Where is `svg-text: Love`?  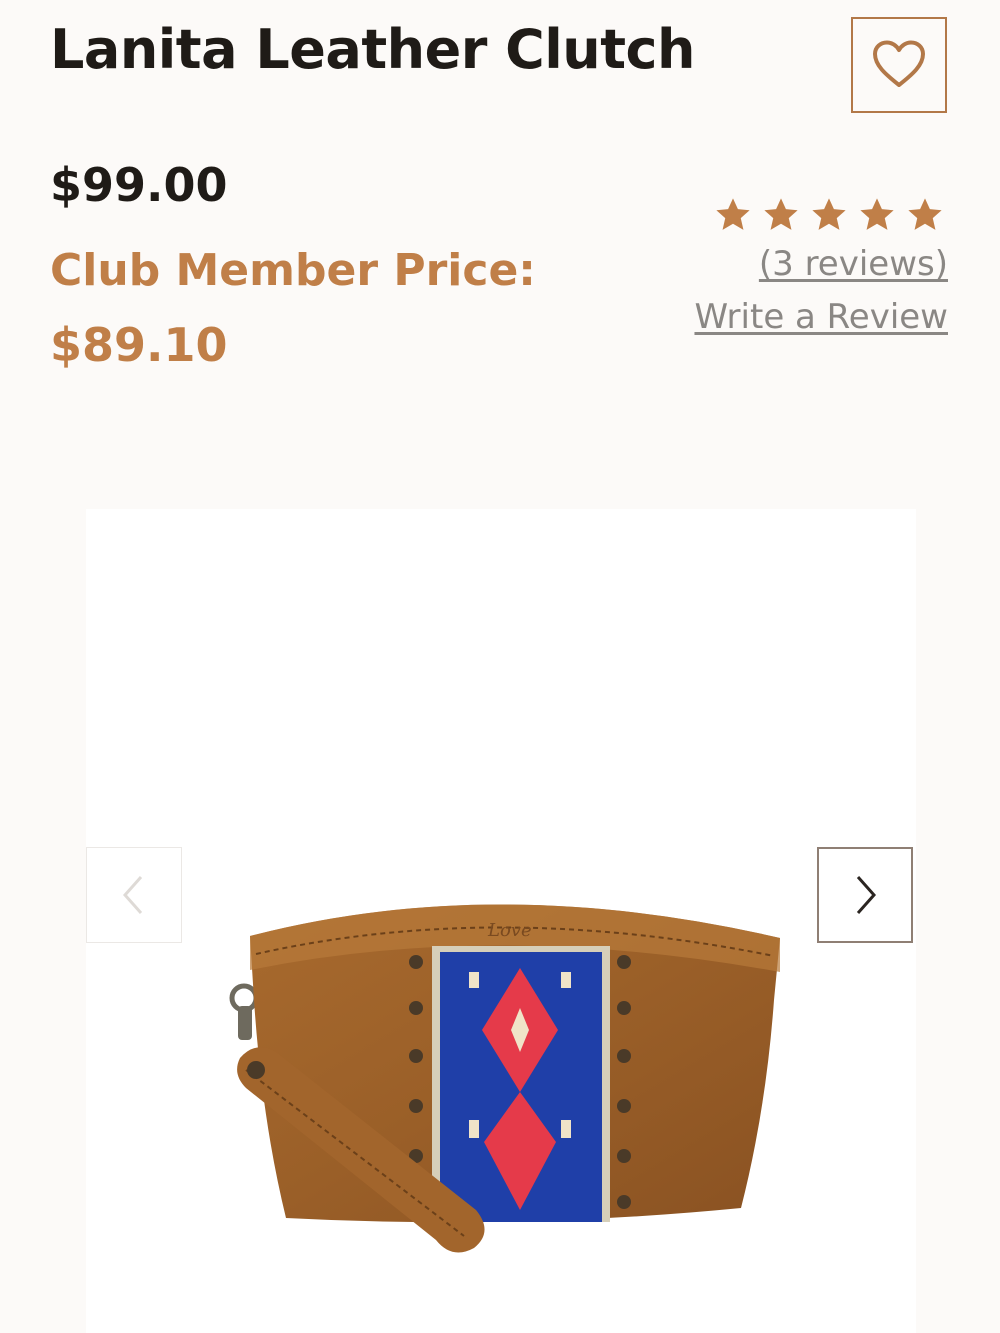
svg-text: Love is located at coordinates (509, 930).